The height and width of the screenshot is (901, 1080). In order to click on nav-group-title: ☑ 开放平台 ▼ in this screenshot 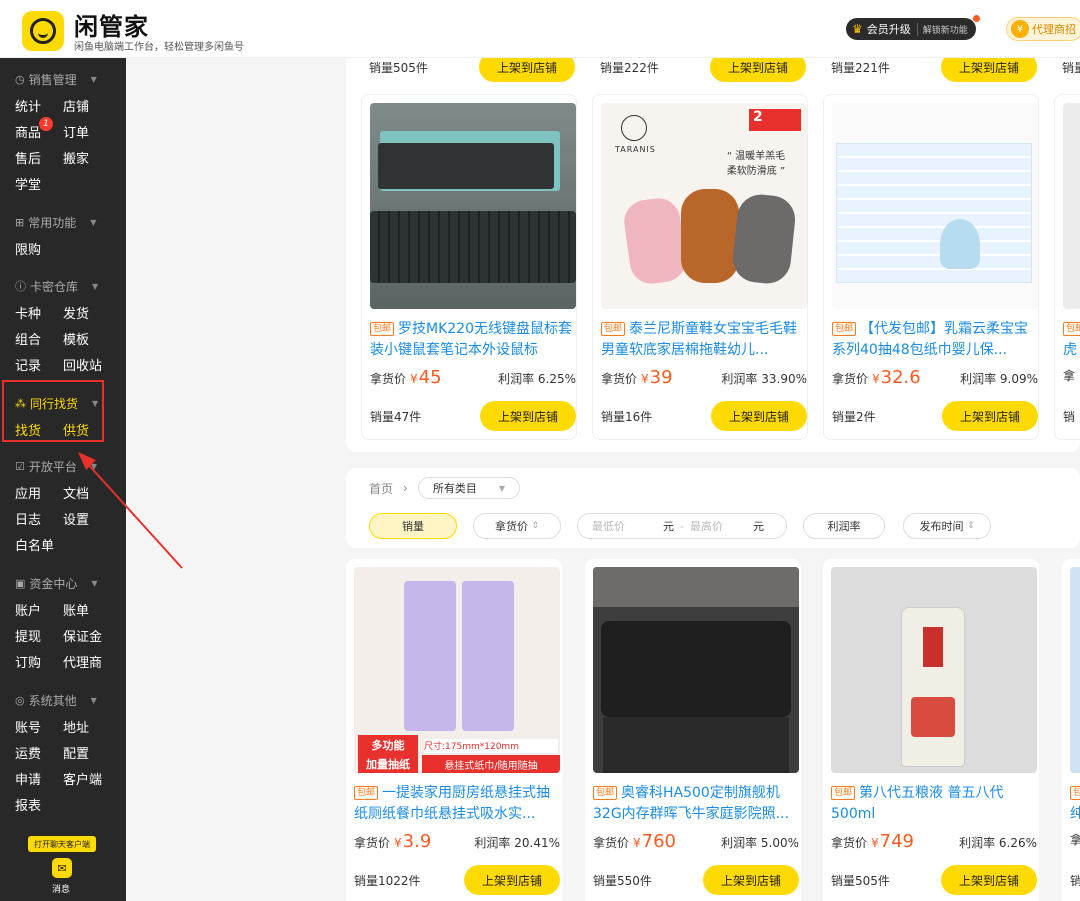, I will do `click(63, 466)`.